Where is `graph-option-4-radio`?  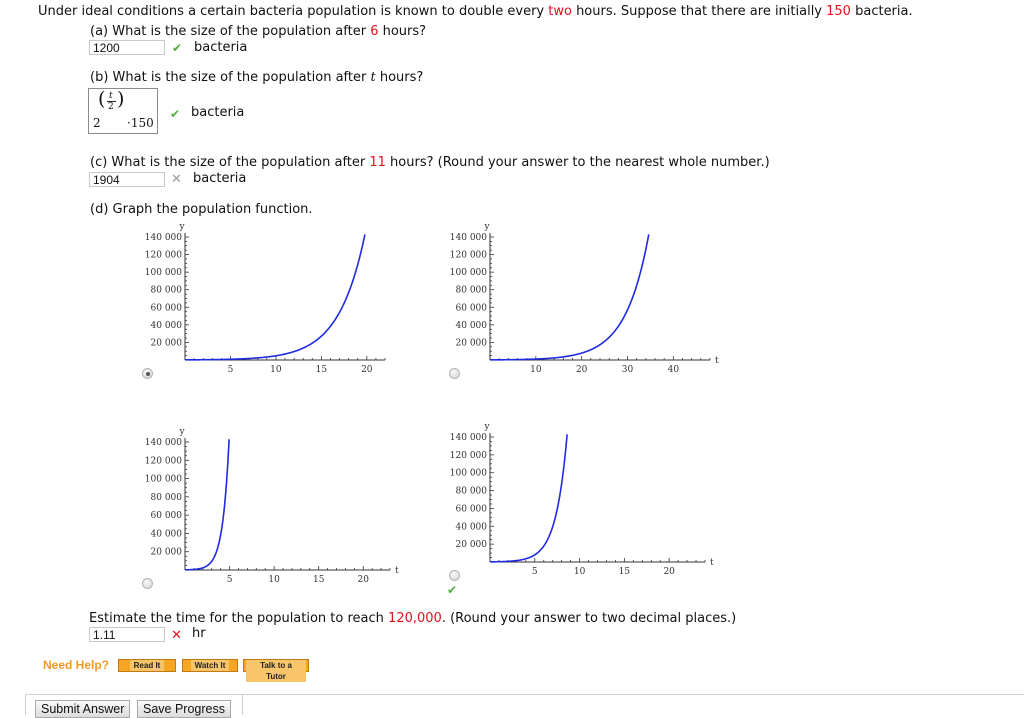 graph-option-4-radio is located at coordinates (454, 575).